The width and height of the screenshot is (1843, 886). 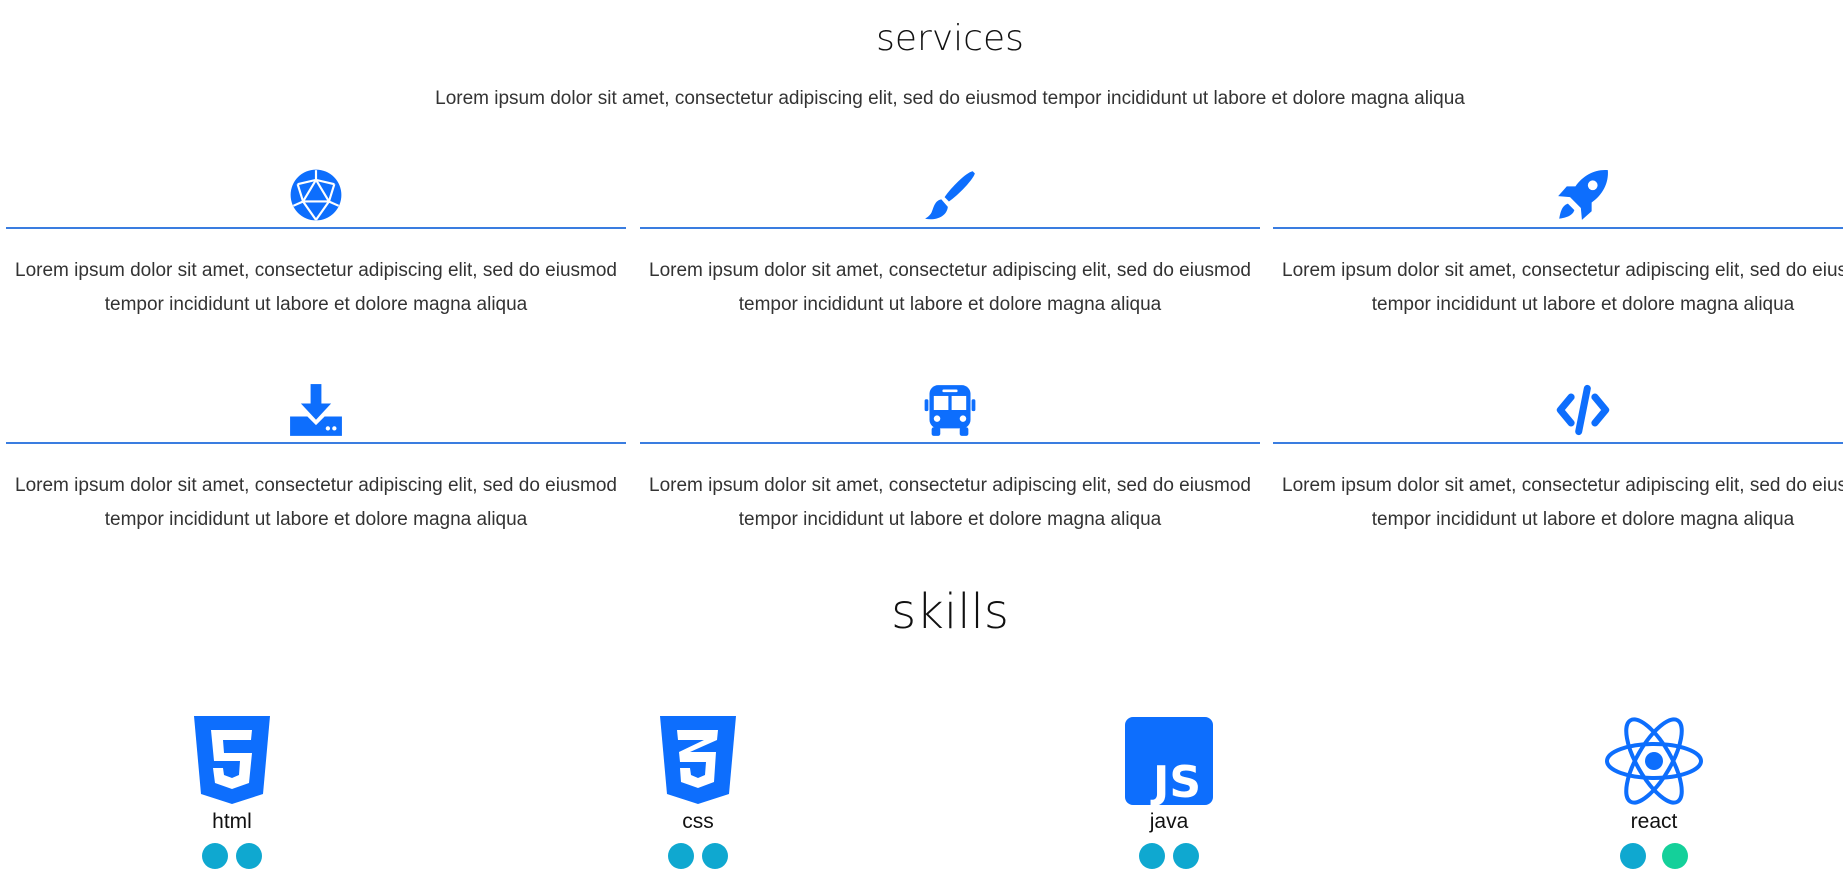 I want to click on skill-name: java, so click(x=1169, y=821).